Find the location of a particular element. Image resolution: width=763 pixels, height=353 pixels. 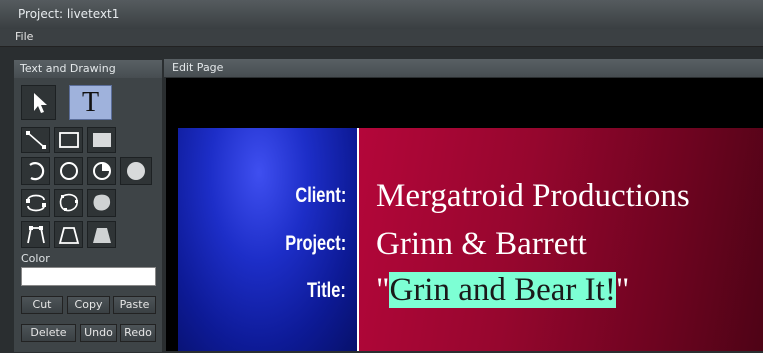

pointer-icon is located at coordinates (40, 102).